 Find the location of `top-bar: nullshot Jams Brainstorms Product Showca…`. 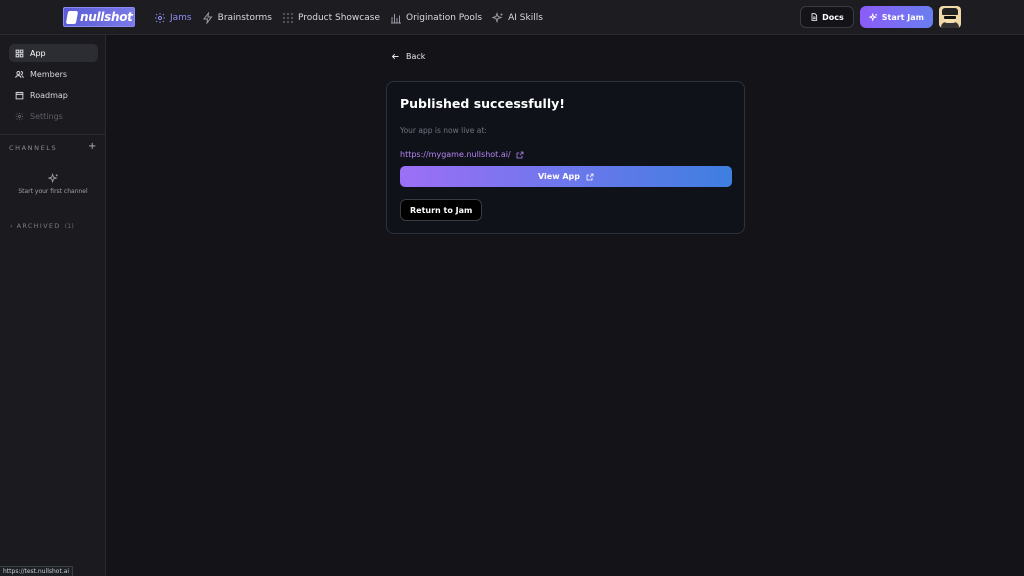

top-bar: nullshot Jams Brainstorms Product Showca… is located at coordinates (512, 17).